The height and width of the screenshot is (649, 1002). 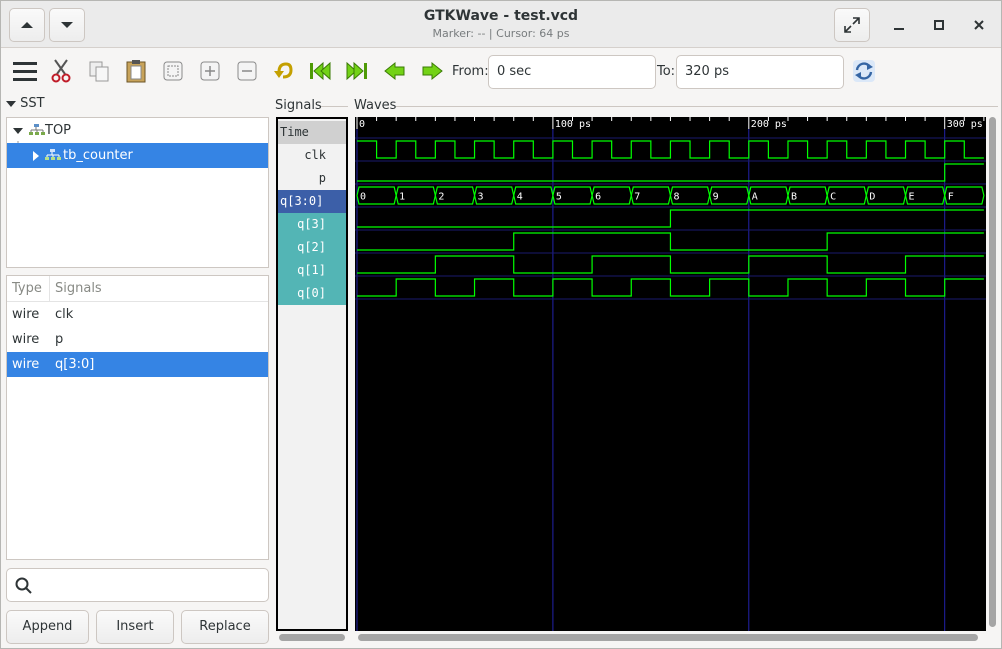 What do you see at coordinates (833, 197) in the screenshot?
I see `bus-value-label: C` at bounding box center [833, 197].